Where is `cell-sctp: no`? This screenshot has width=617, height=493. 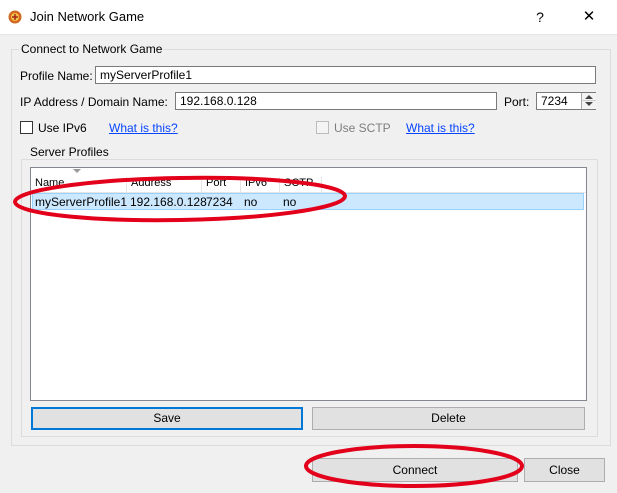 cell-sctp: no is located at coordinates (290, 202).